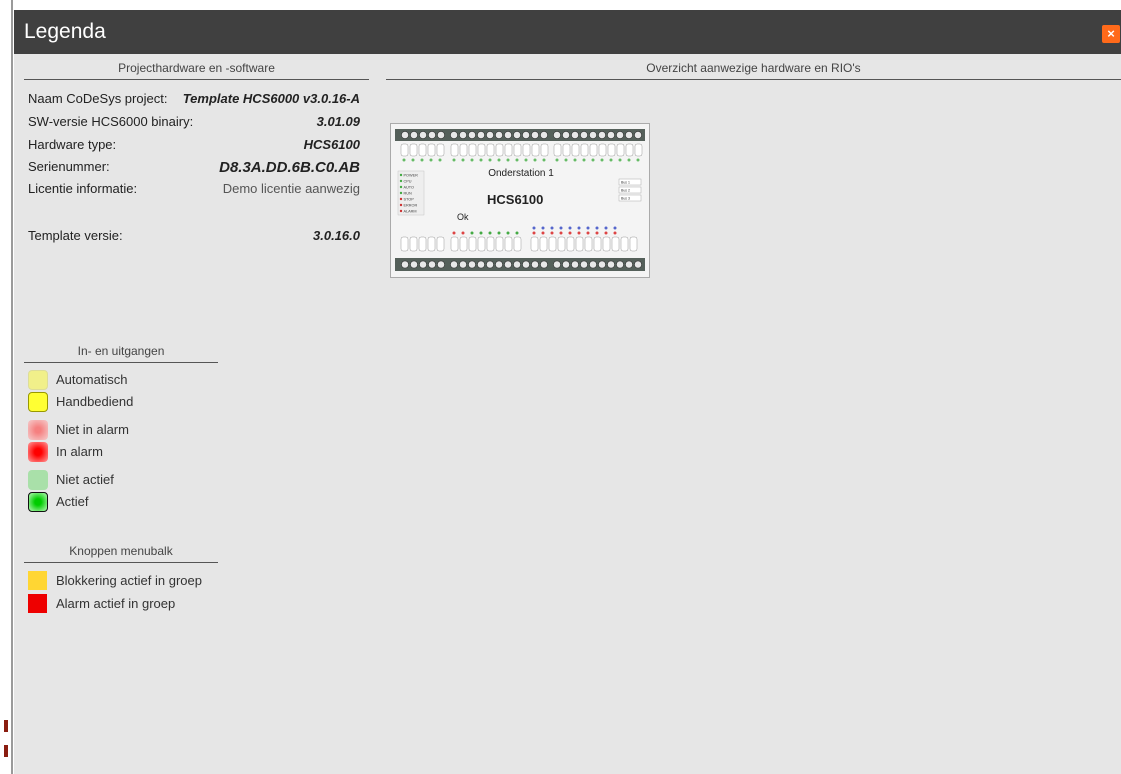 The height and width of the screenshot is (774, 1121). What do you see at coordinates (129, 580) in the screenshot?
I see `legend-label: Blokkering actief in groep` at bounding box center [129, 580].